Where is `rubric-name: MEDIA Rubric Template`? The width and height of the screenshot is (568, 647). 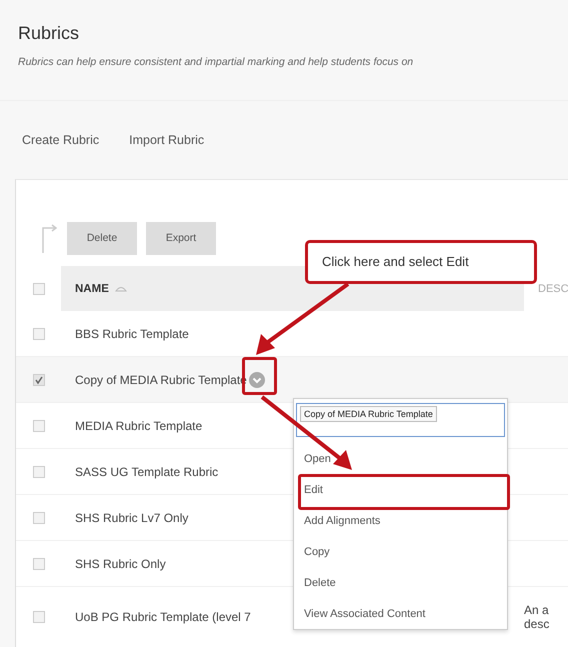 rubric-name: MEDIA Rubric Template is located at coordinates (138, 425).